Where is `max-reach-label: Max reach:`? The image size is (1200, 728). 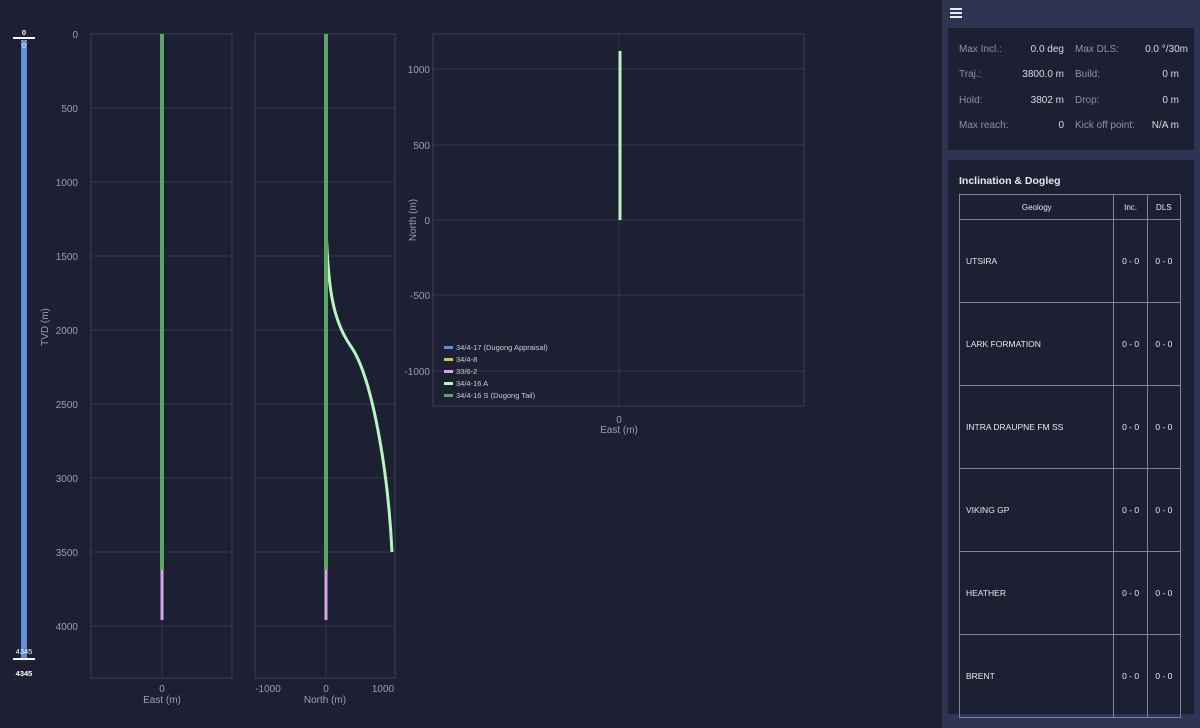
max-reach-label: Max reach: is located at coordinates (984, 125).